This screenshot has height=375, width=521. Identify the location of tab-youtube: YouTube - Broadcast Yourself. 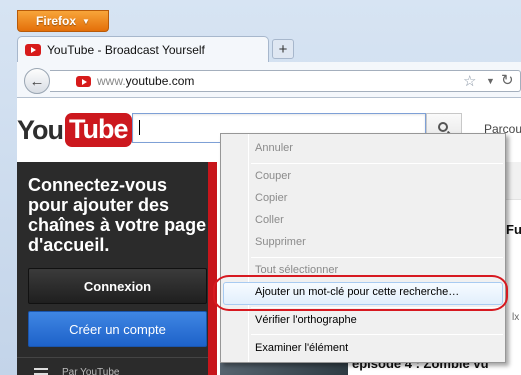
(143, 49).